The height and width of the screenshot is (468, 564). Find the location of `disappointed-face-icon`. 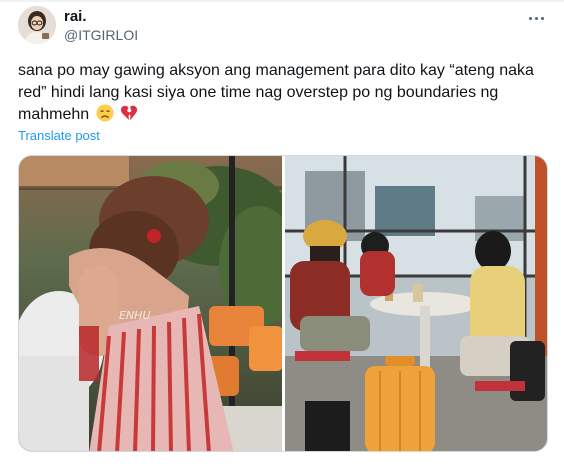

disappointed-face-icon is located at coordinates (105, 116).